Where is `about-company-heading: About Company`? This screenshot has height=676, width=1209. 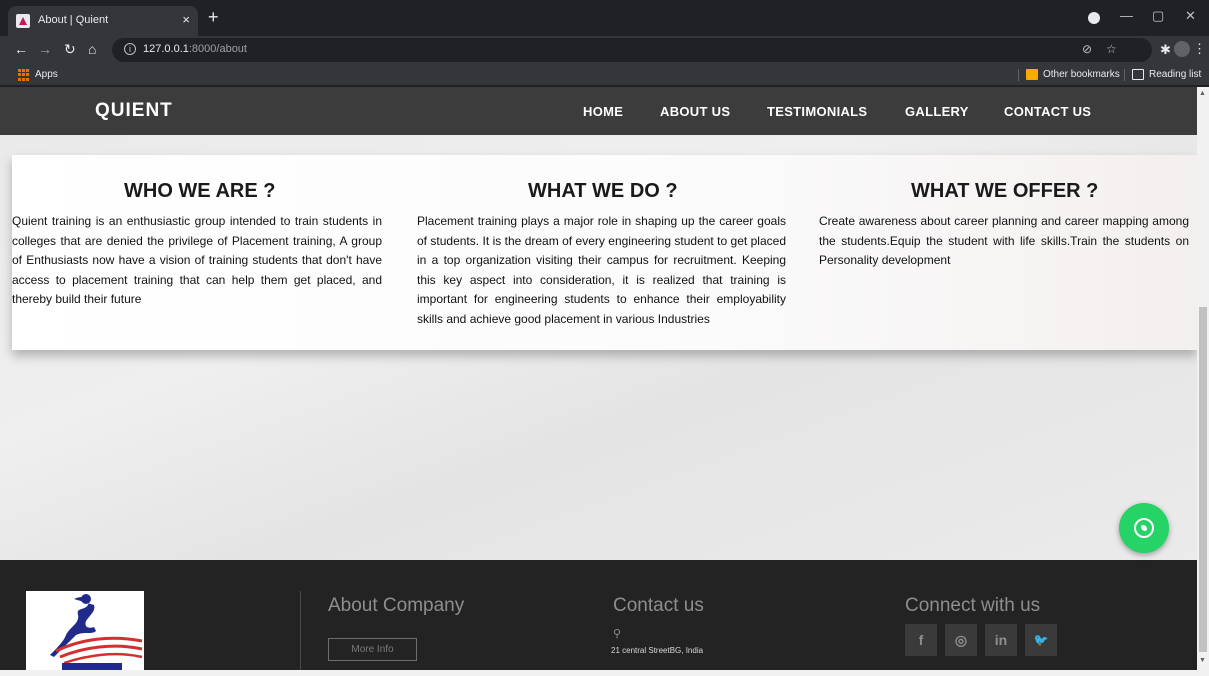
about-company-heading: About Company is located at coordinates (396, 605).